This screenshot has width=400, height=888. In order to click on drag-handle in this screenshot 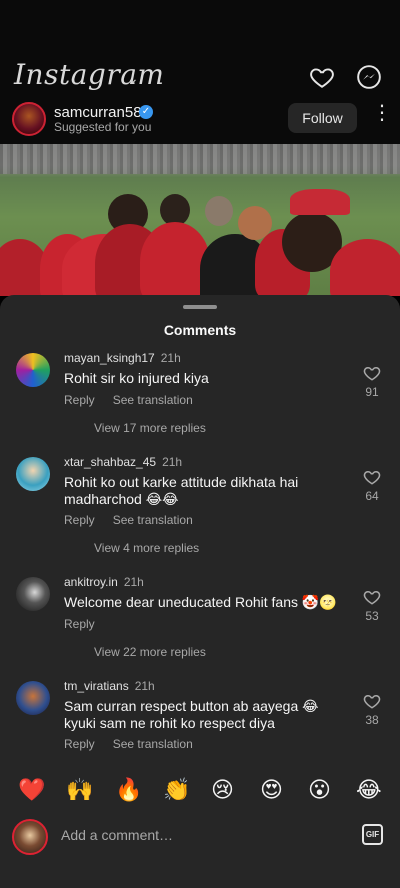, I will do `click(200, 307)`.